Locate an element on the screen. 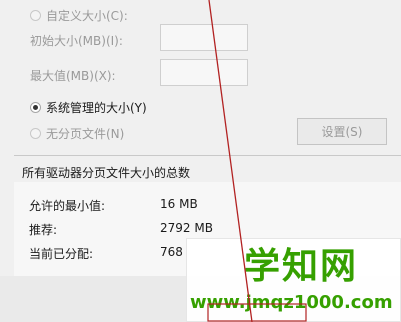 The width and height of the screenshot is (401, 322). watermark-logo: 学知网 is located at coordinates (301, 267).